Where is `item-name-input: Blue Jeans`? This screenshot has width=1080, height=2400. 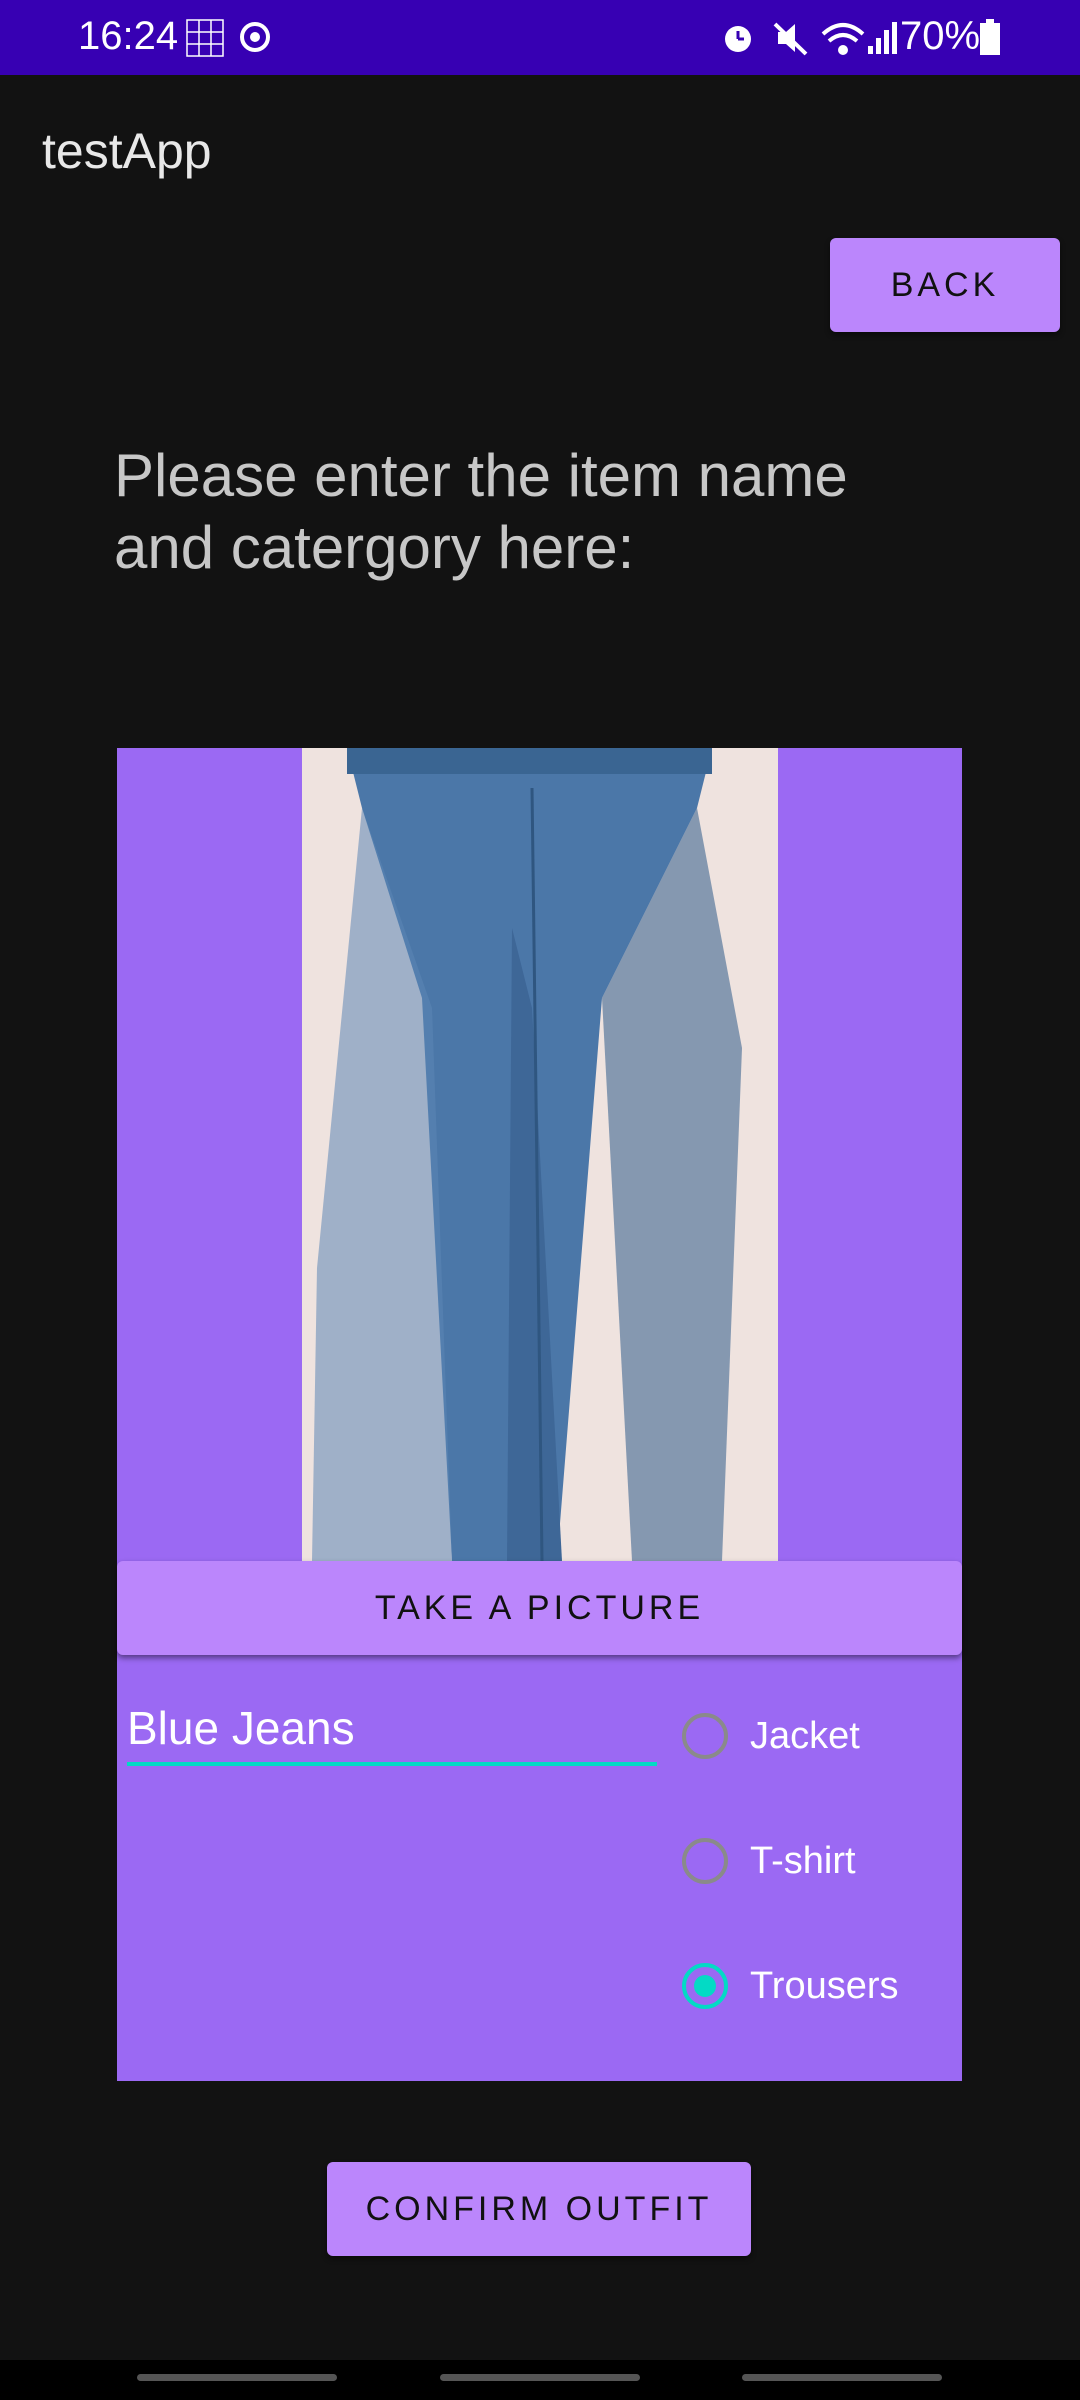 item-name-input: Blue Jeans is located at coordinates (392, 1733).